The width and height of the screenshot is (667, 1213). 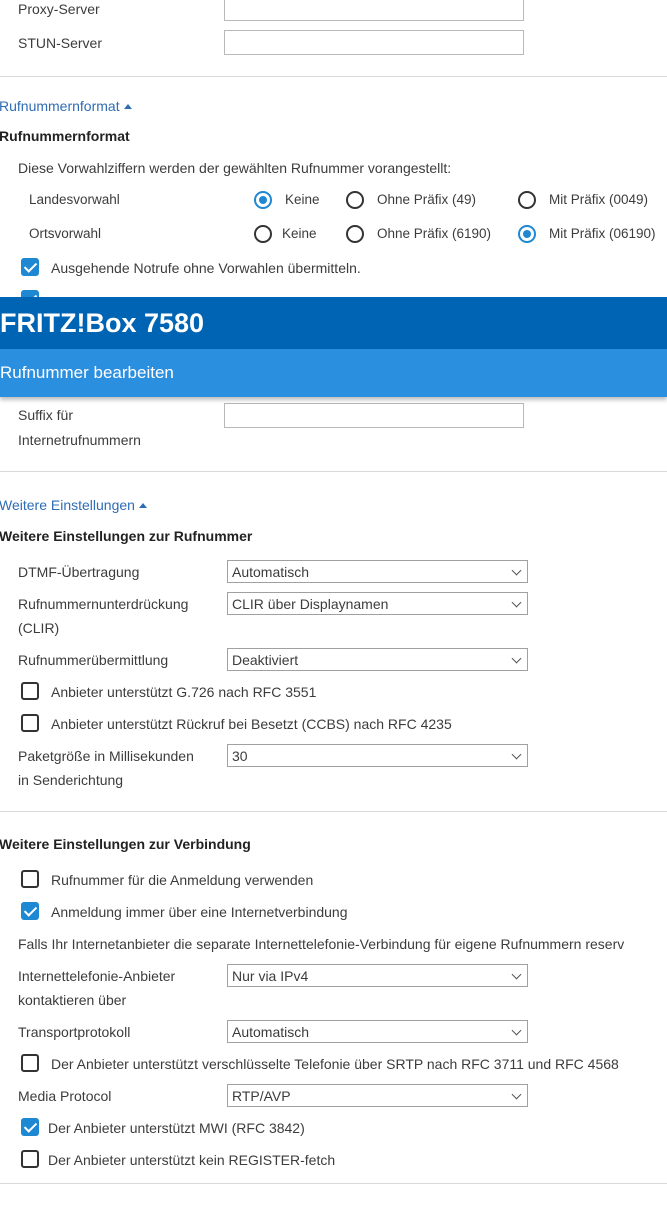 What do you see at coordinates (434, 233) in the screenshot?
I see `area-without-prefix-label: Ohne Präfix (6190)` at bounding box center [434, 233].